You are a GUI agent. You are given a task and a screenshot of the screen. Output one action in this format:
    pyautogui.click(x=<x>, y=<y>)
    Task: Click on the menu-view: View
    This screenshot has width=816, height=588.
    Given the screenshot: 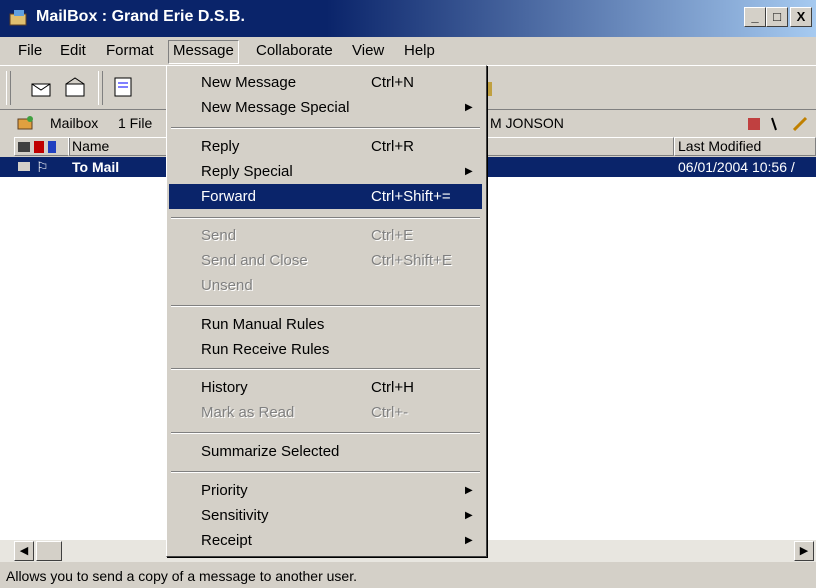 What is the action you would take?
    pyautogui.click(x=368, y=51)
    